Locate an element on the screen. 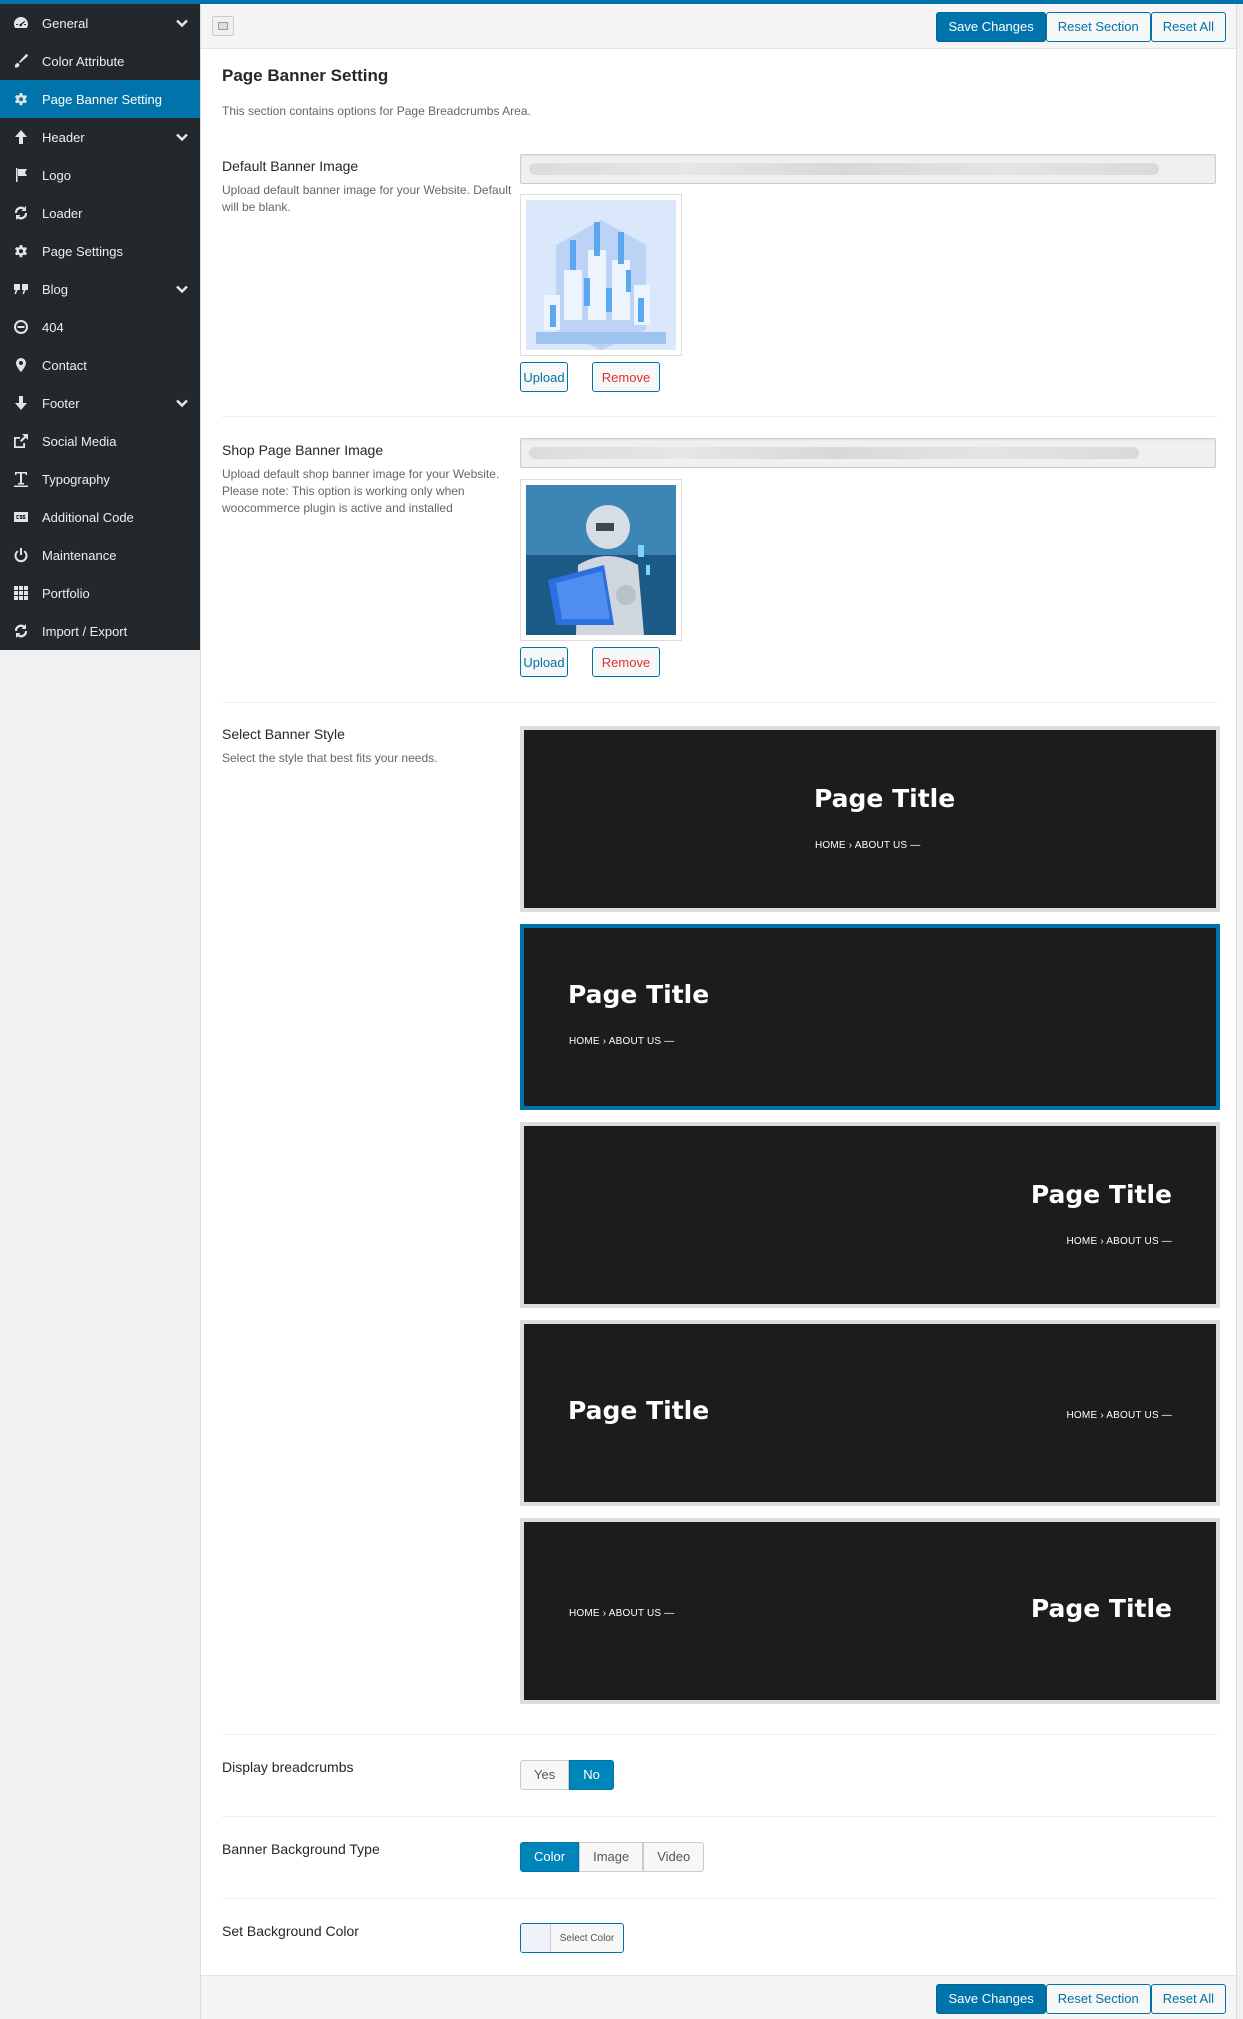 The height and width of the screenshot is (2019, 1243). sidebar-item-label: Maintenance is located at coordinates (79, 555).